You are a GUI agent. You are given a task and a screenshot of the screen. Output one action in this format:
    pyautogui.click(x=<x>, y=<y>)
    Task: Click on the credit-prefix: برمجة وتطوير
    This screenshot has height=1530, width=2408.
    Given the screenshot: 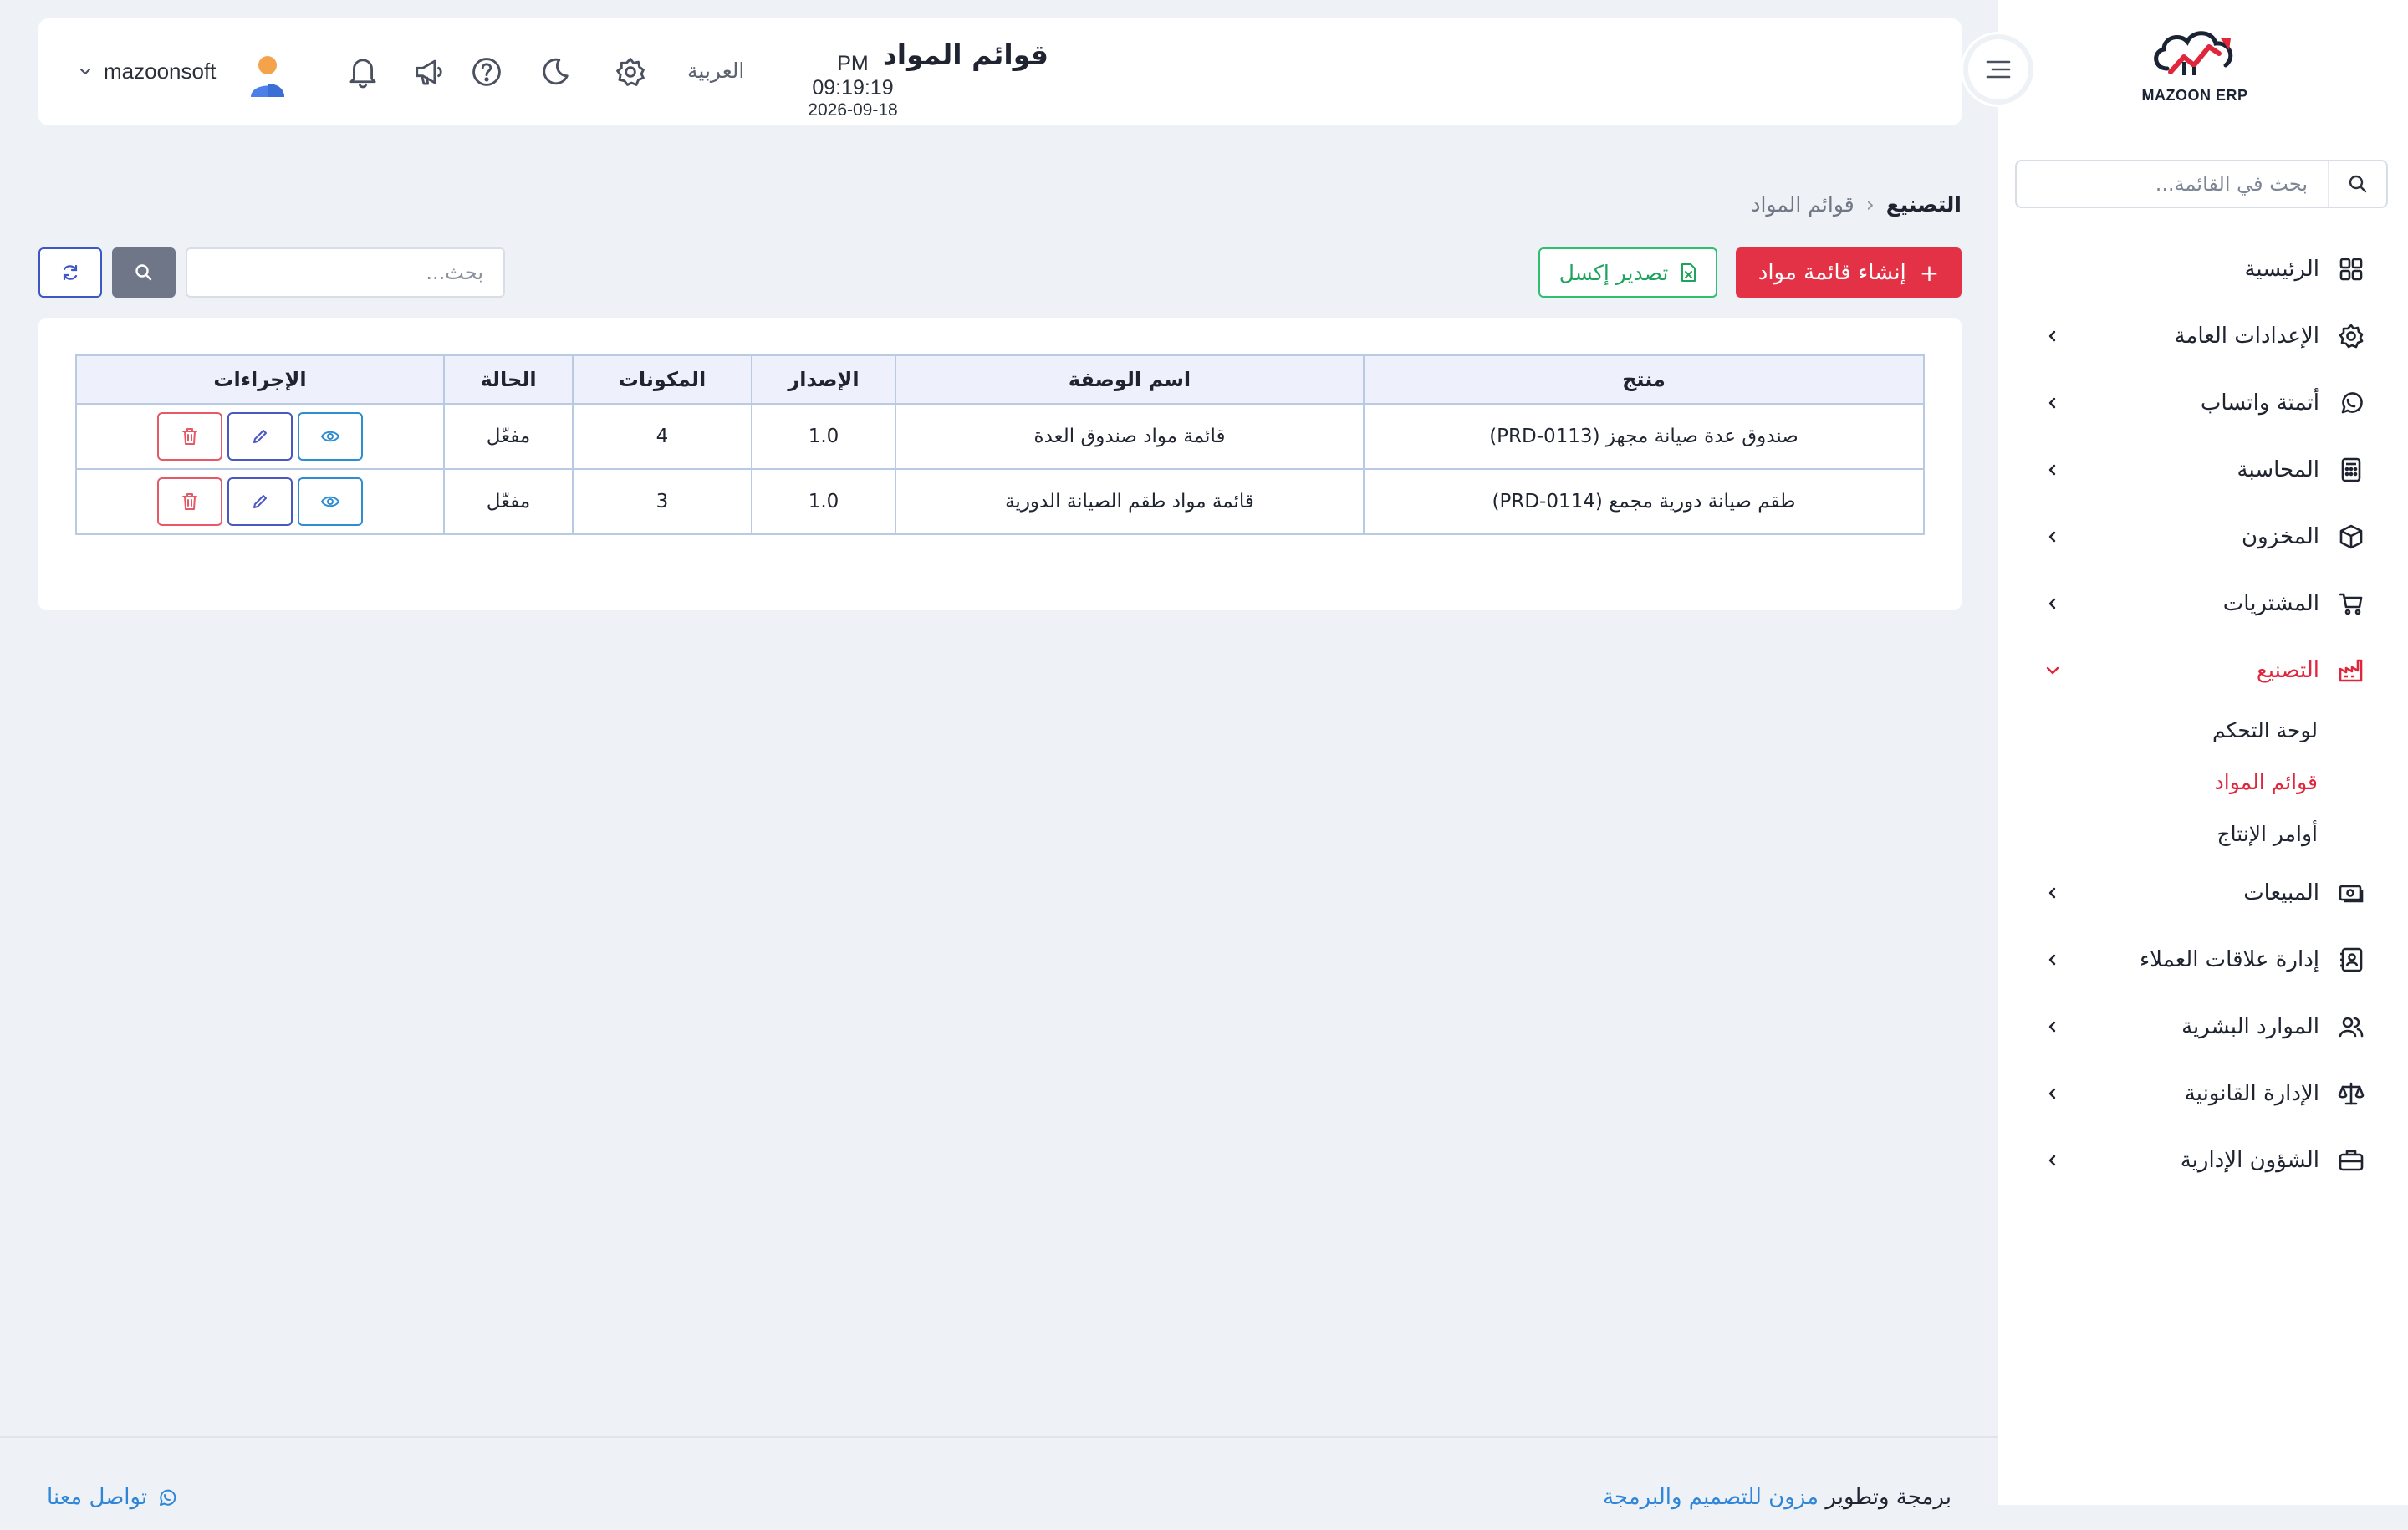 What is the action you would take?
    pyautogui.click(x=1888, y=1497)
    